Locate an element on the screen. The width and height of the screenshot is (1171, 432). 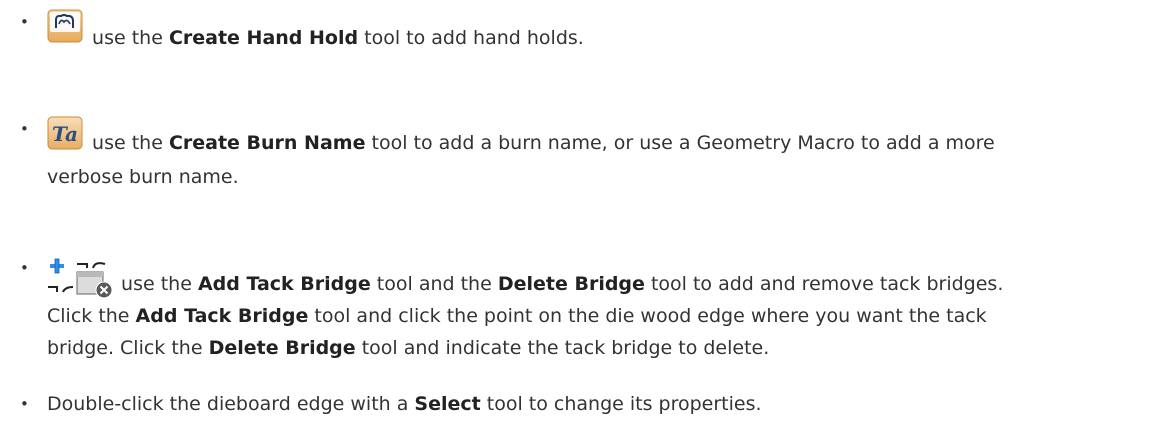
add-tack-bridge-label: Add Tack Bridge is located at coordinates (284, 284).